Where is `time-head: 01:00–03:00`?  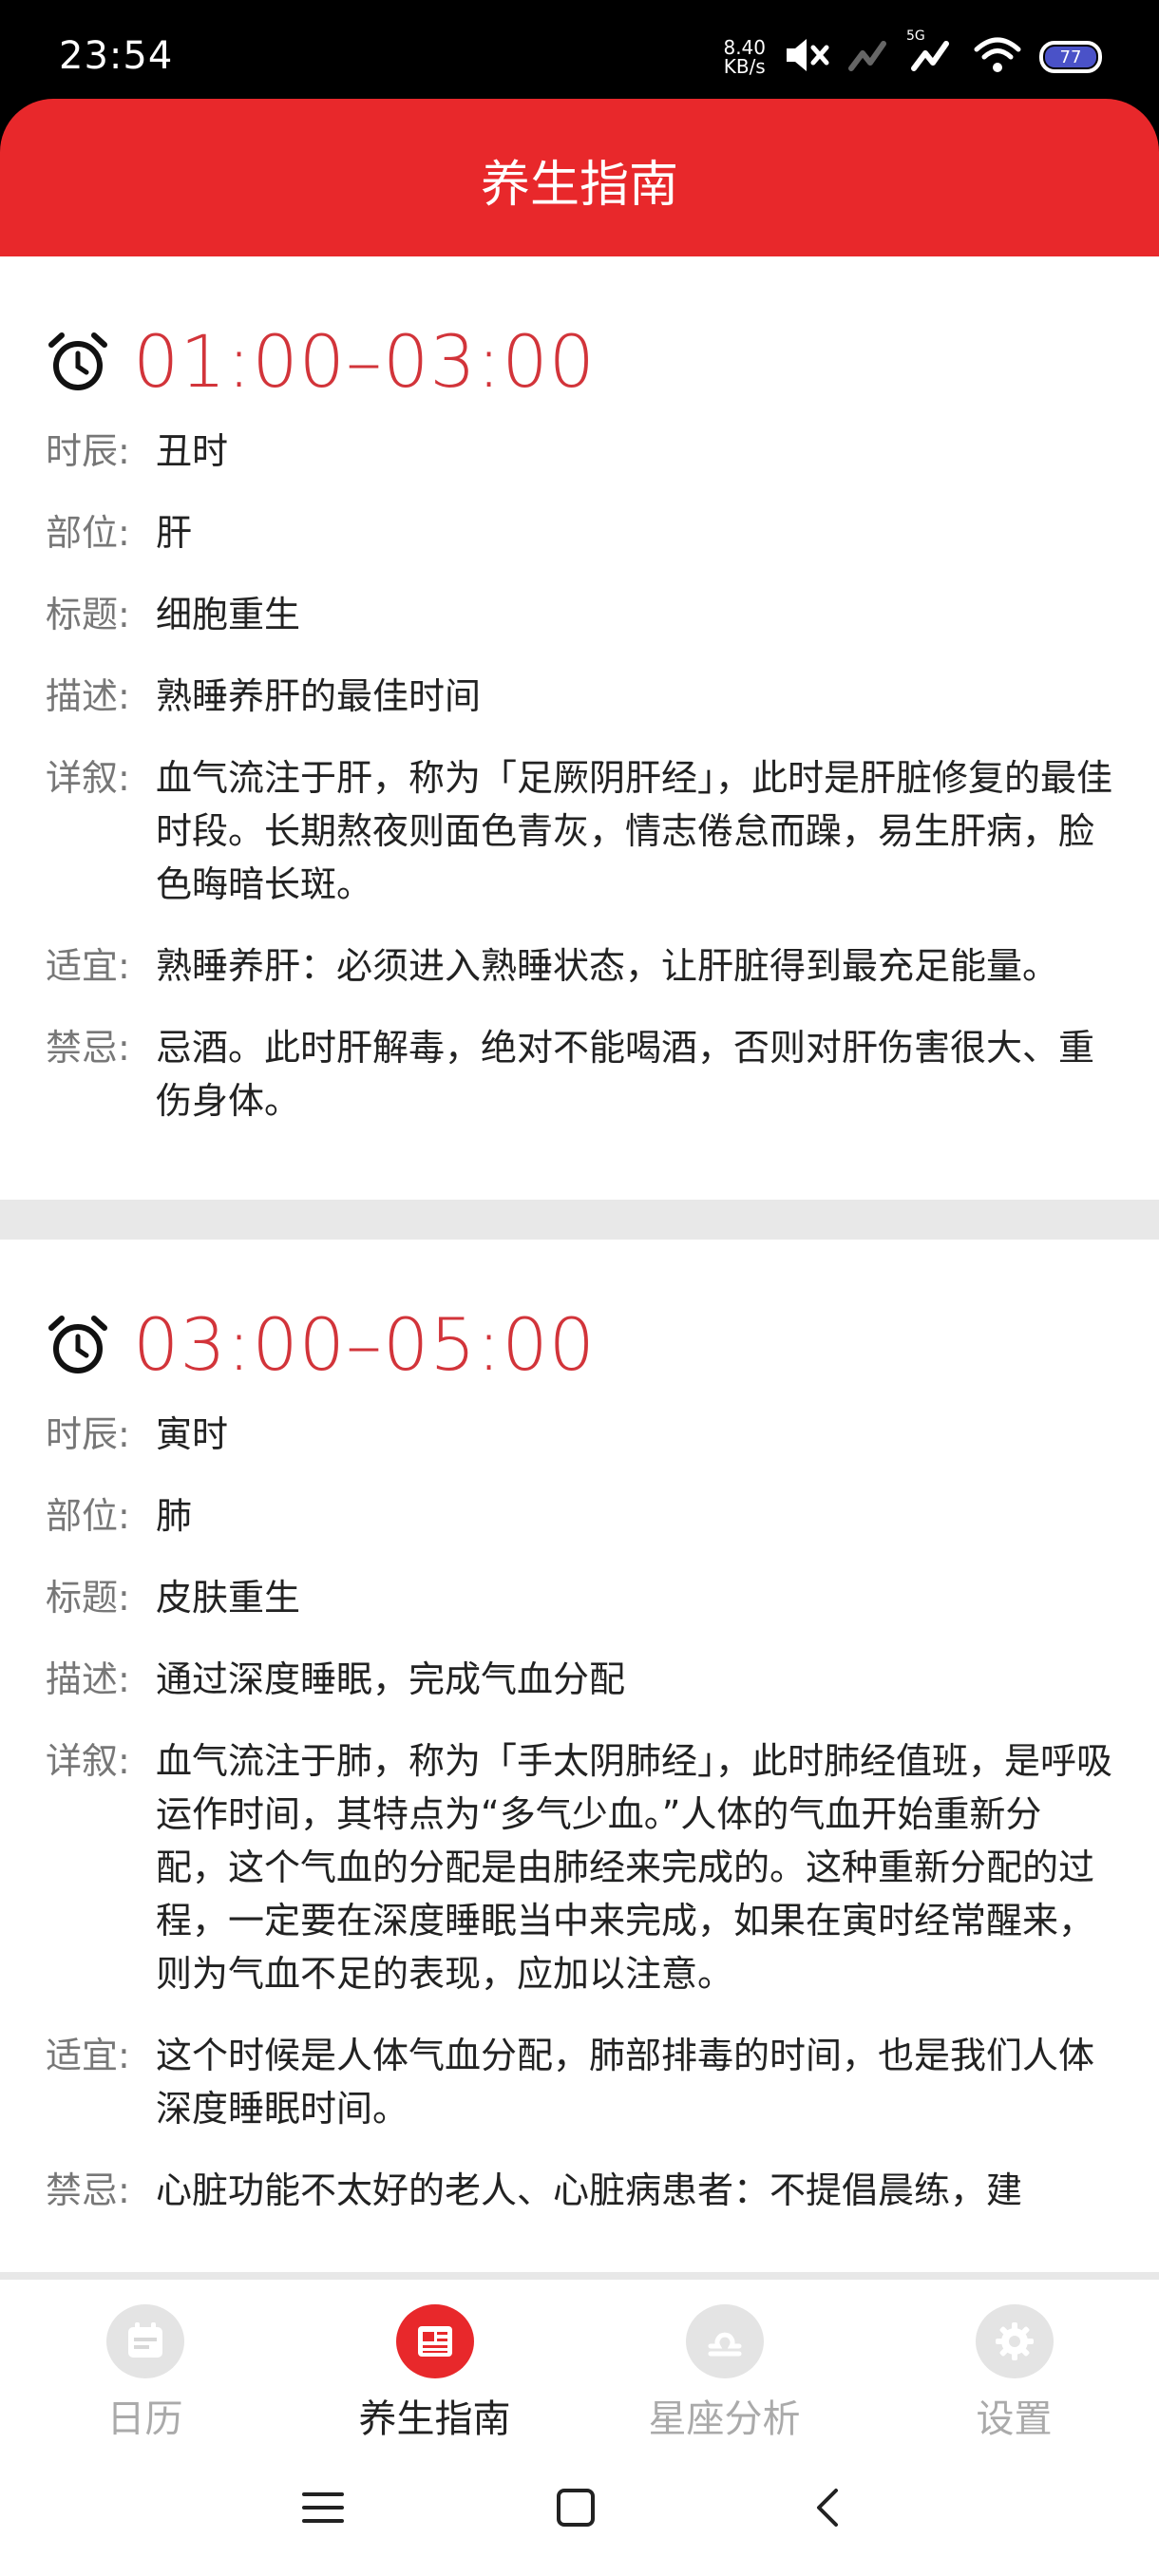
time-head: 01:00–03:00 is located at coordinates (579, 361).